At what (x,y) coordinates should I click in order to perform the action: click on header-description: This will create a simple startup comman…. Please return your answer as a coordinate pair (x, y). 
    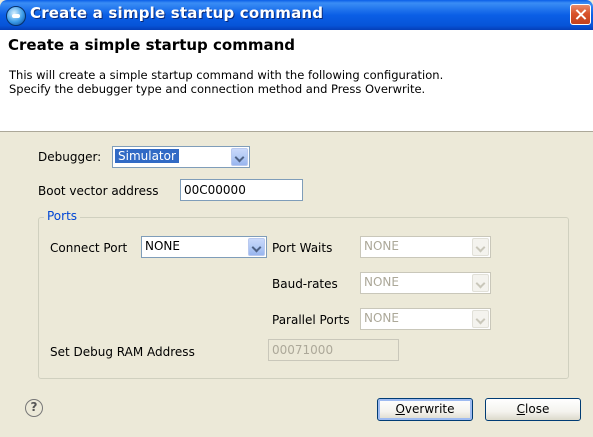
    Looking at the image, I should click on (226, 82).